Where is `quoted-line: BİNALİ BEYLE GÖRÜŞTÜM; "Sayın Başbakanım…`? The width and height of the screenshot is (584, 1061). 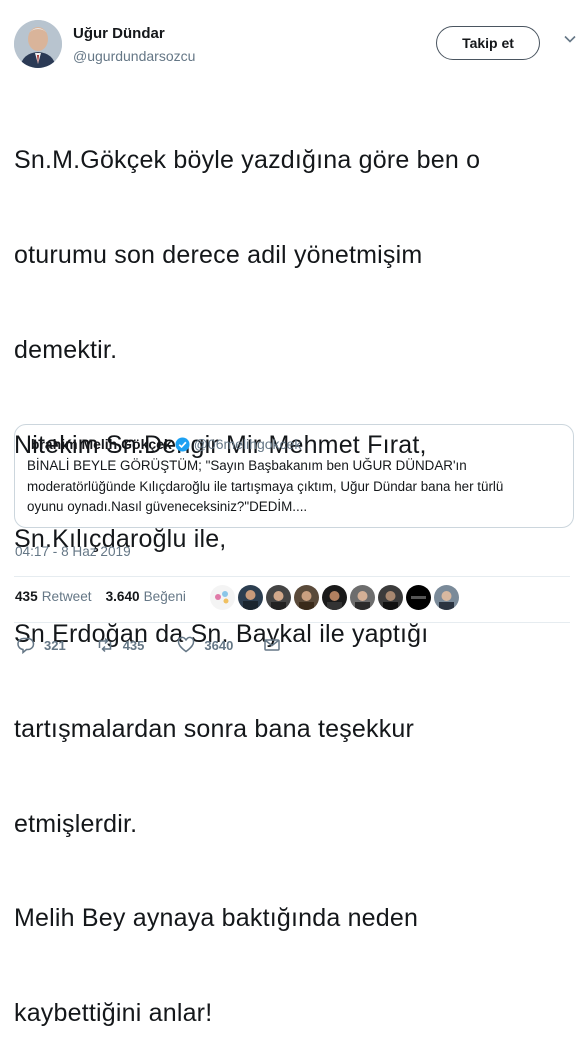
quoted-line: BİNALİ BEYLE GÖRÜŞTÜM; "Sayın Başbakanım… is located at coordinates (247, 465).